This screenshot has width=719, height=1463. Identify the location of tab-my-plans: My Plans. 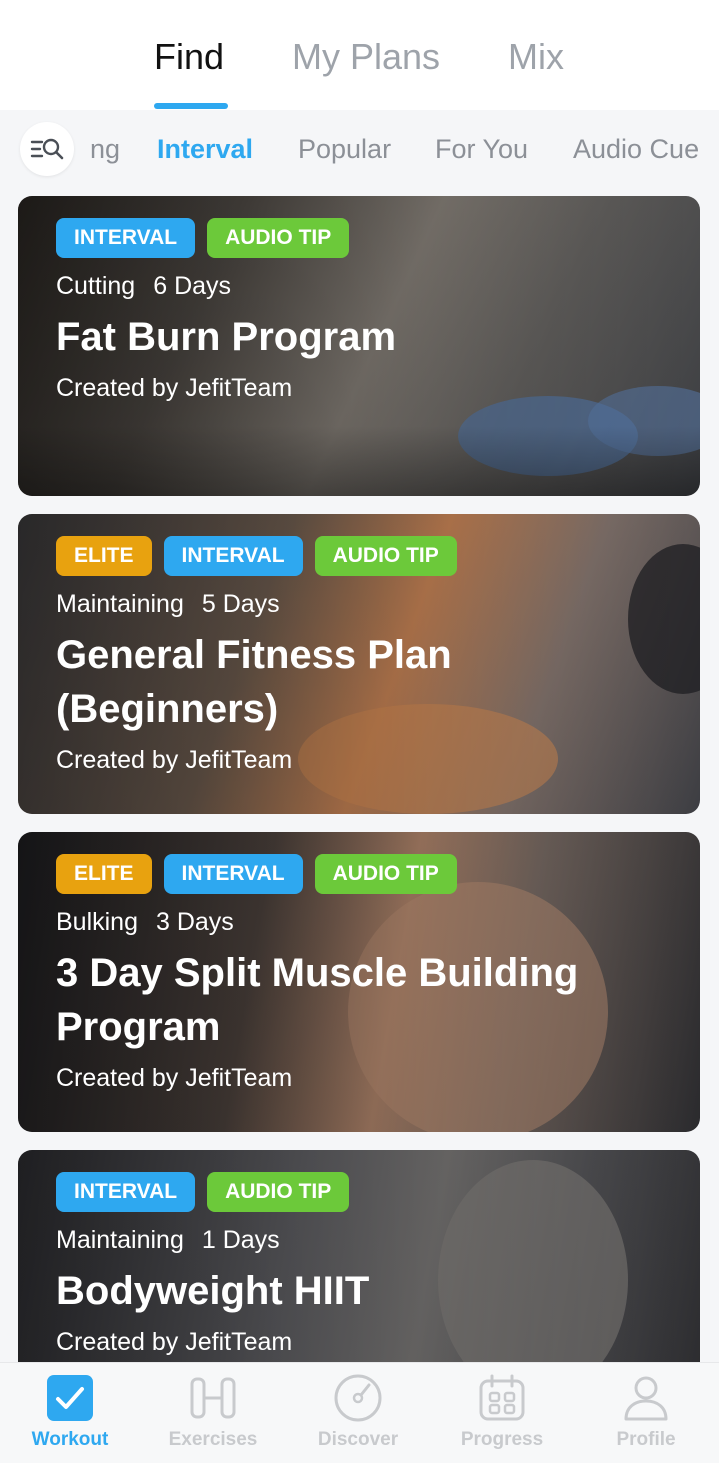
(366, 57).